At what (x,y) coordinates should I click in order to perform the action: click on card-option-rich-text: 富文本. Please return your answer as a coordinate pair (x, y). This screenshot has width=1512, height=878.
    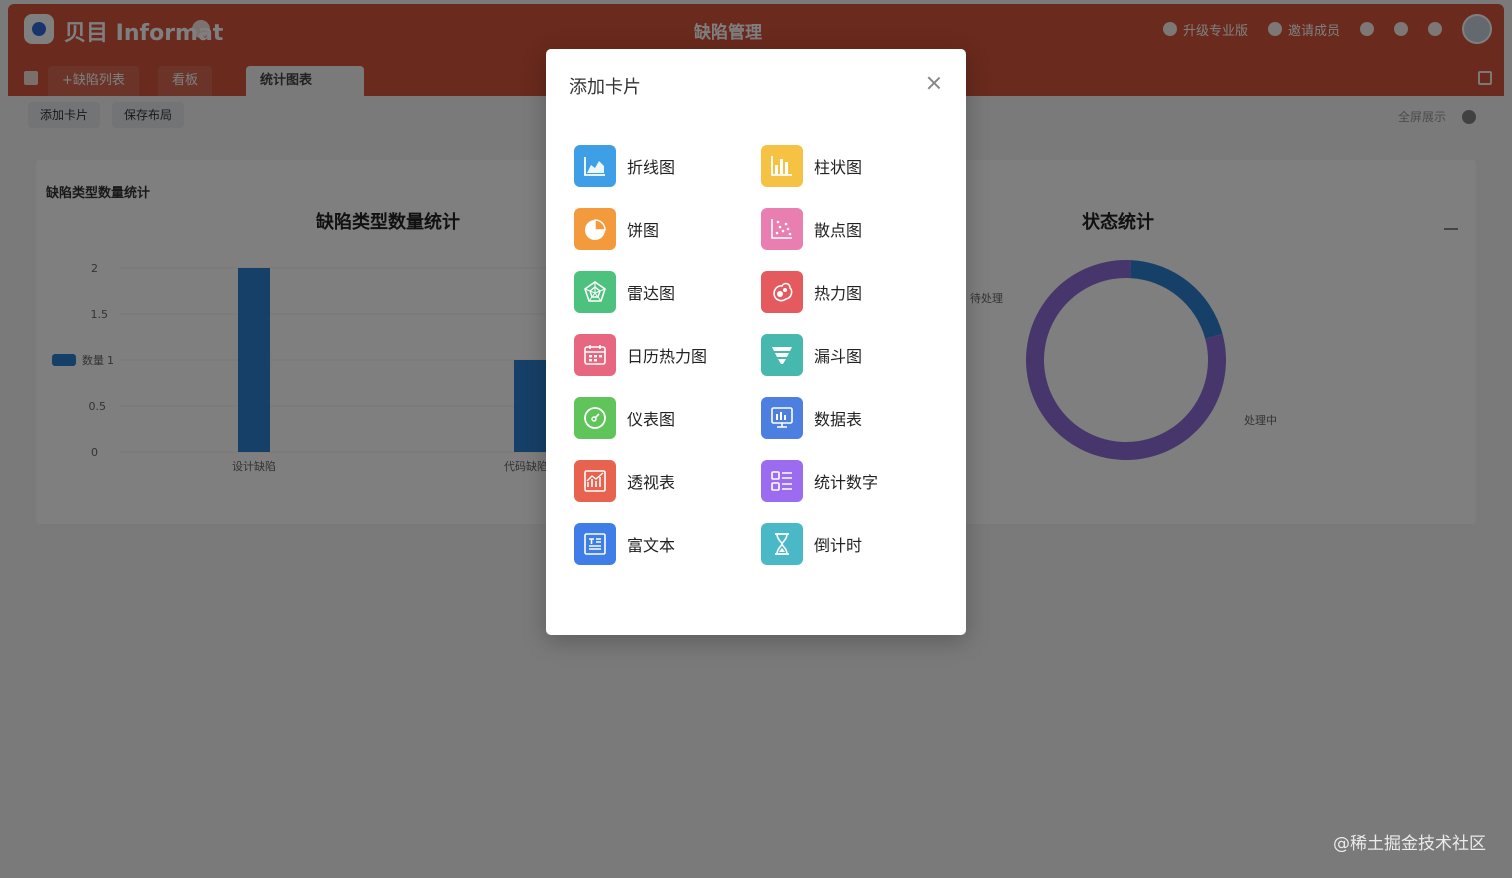
    Looking at the image, I should click on (667, 544).